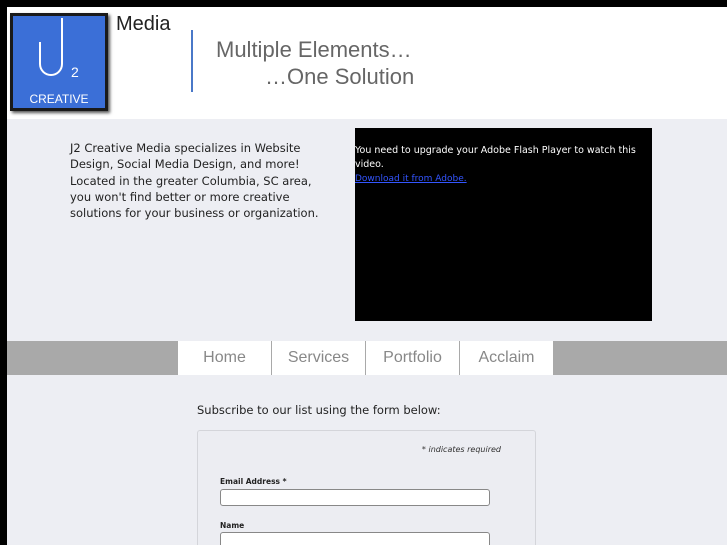 This screenshot has height=545, width=727. Describe the element at coordinates (192, 61) in the screenshot. I see `header-divider` at that location.